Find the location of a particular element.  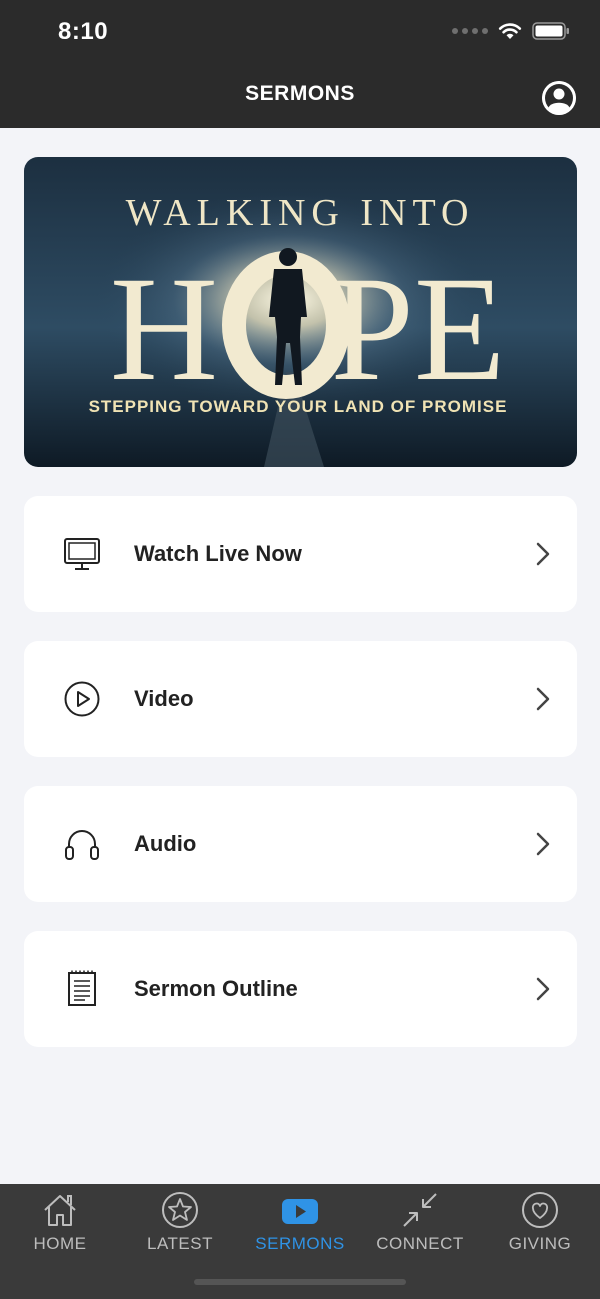

tab-sermons: SERMONS is located at coordinates (300, 1229).